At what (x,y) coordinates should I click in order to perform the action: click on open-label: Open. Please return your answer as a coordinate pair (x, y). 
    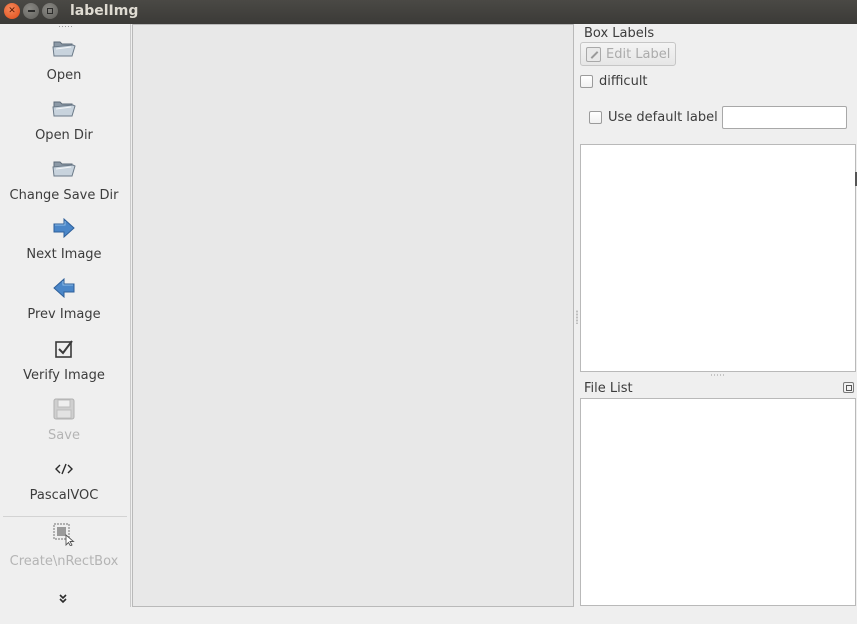
    Looking at the image, I should click on (64, 75).